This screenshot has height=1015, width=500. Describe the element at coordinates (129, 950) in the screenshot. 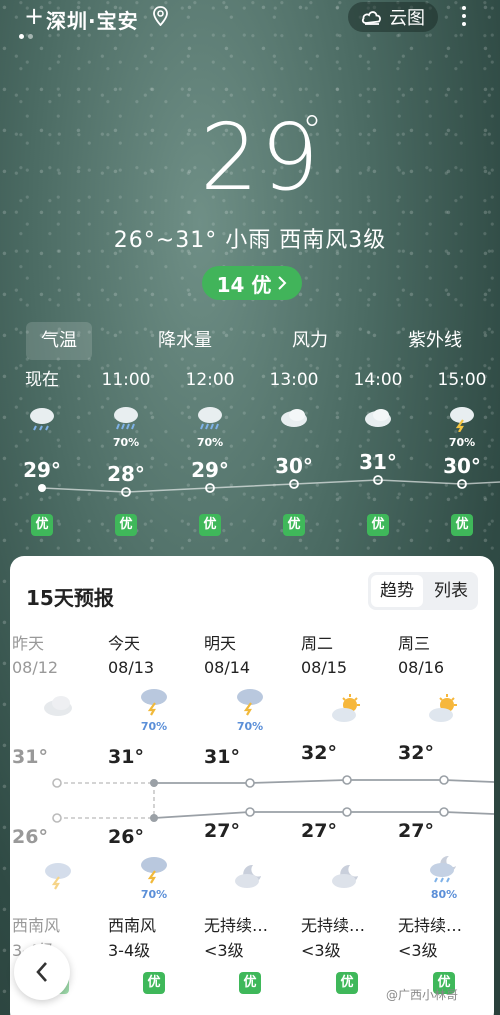

I see `wind-level: 3-4级` at that location.